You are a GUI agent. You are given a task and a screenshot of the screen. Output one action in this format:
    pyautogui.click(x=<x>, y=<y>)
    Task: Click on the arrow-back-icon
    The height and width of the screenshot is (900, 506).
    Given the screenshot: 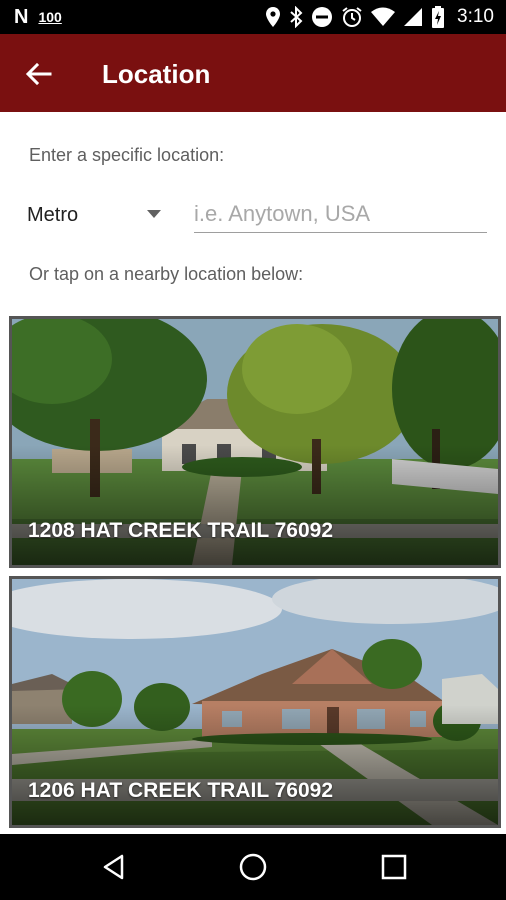 What is the action you would take?
    pyautogui.click(x=38, y=74)
    